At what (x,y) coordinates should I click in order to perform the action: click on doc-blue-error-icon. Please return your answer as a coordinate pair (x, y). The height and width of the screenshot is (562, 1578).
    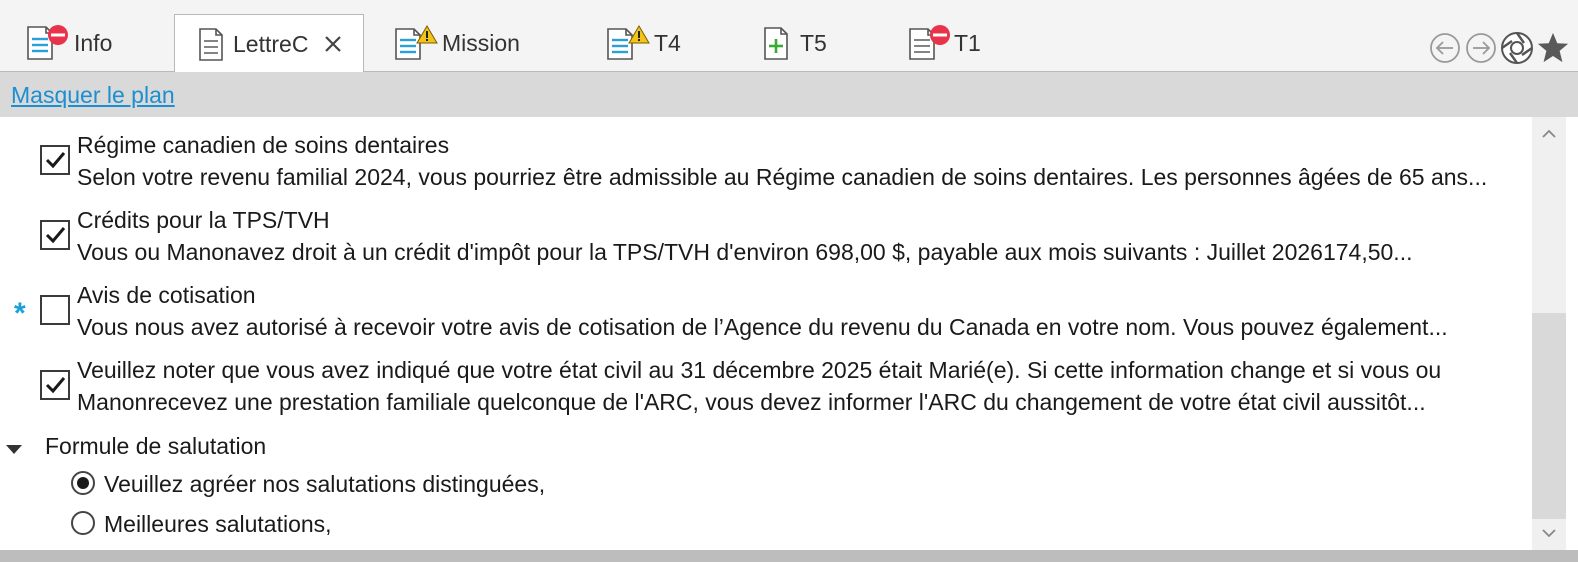
    Looking at the image, I should click on (46, 43).